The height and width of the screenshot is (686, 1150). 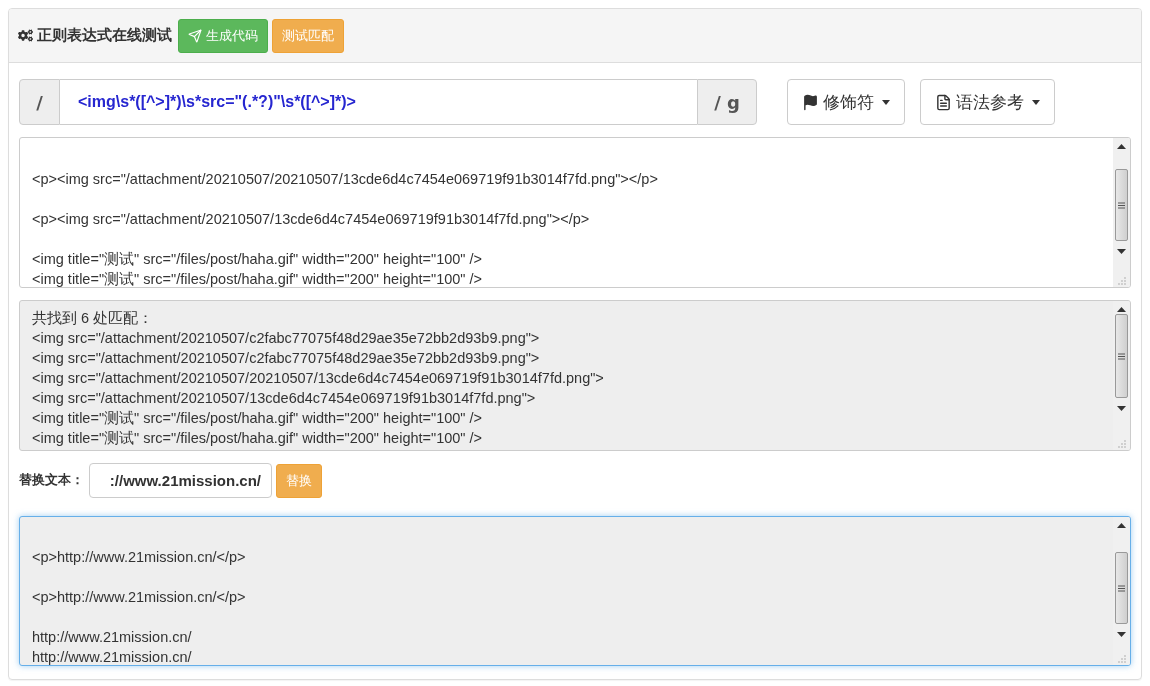 What do you see at coordinates (846, 102) in the screenshot?
I see `dropdown-button: 修饰符` at bounding box center [846, 102].